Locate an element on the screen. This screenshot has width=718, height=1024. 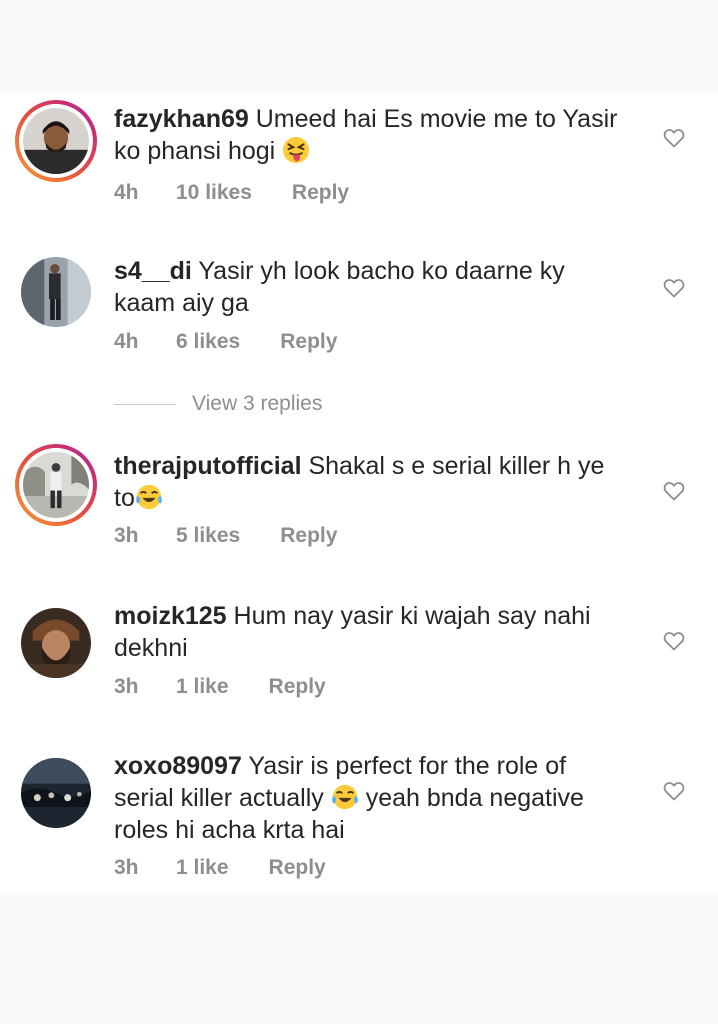
comment-text: Hum nay yasir ki wajah say nahi is located at coordinates (412, 616).